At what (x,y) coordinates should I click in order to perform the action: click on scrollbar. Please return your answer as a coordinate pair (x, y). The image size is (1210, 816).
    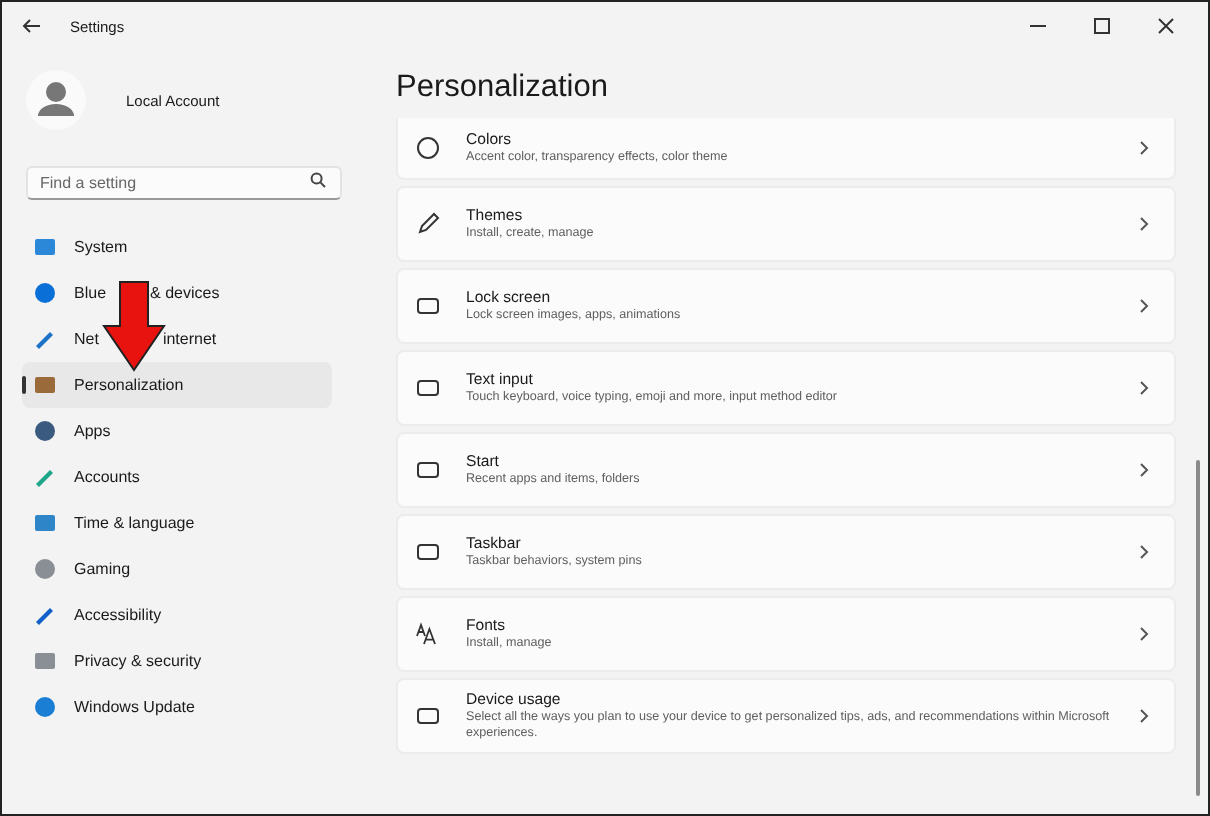
    Looking at the image, I should click on (1198, 628).